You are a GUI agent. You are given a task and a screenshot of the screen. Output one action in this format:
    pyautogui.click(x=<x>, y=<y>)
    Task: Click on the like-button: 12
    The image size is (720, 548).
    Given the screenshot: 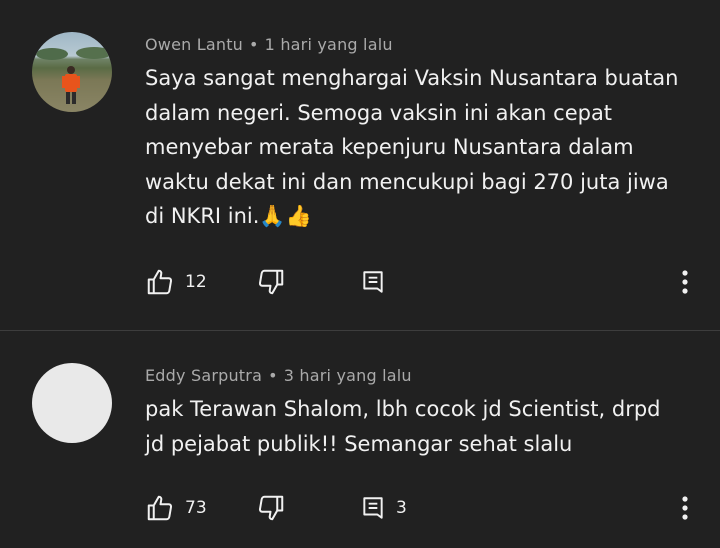 What is the action you would take?
    pyautogui.click(x=176, y=282)
    